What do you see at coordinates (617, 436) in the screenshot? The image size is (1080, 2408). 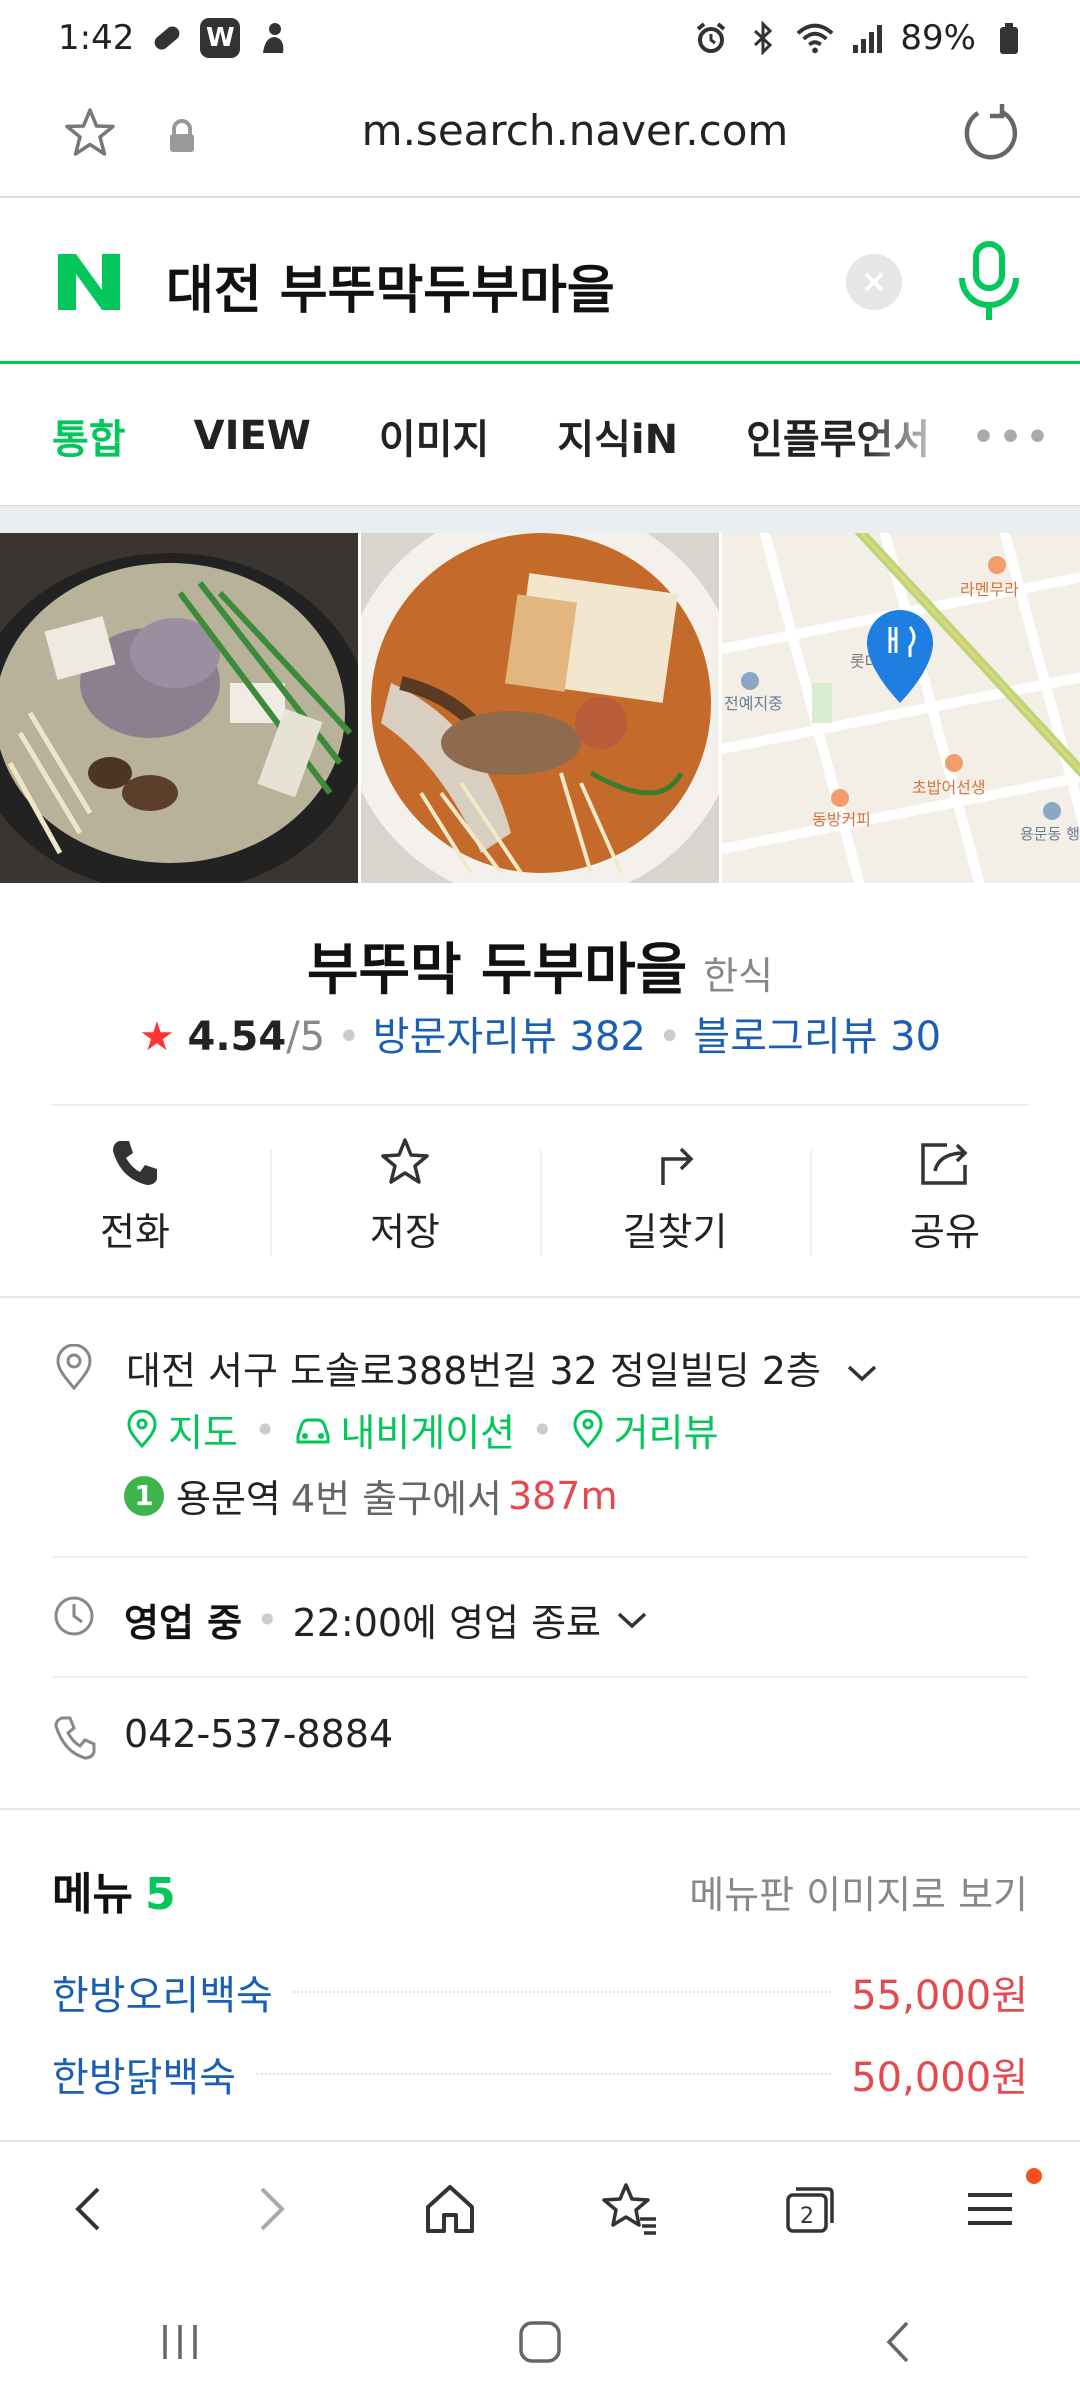 I see `tab-knowledge-in: 지식iN` at bounding box center [617, 436].